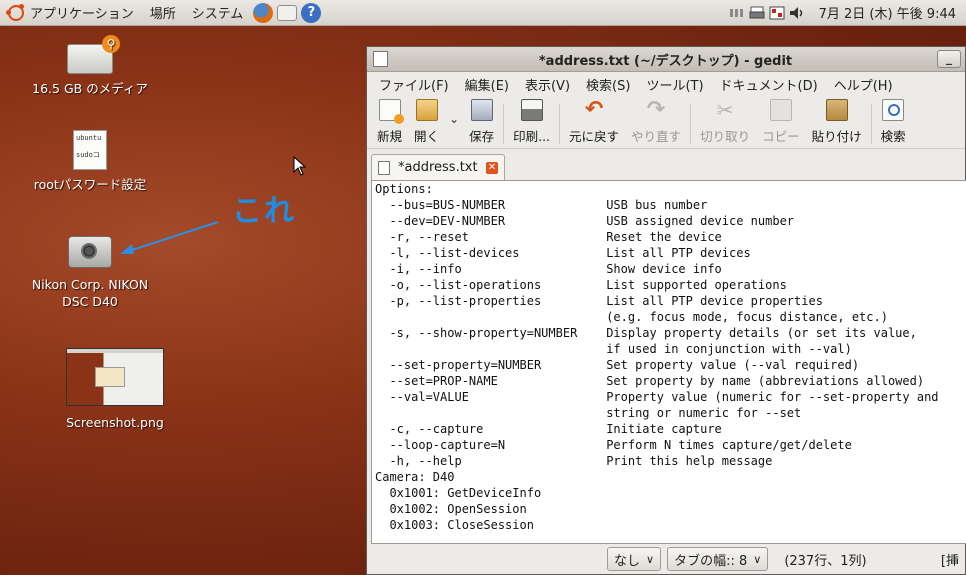 Image resolution: width=966 pixels, height=575 pixels. Describe the element at coordinates (90, 284) in the screenshot. I see `camera-label-line-1: Nikon Corp. NIKON` at that location.